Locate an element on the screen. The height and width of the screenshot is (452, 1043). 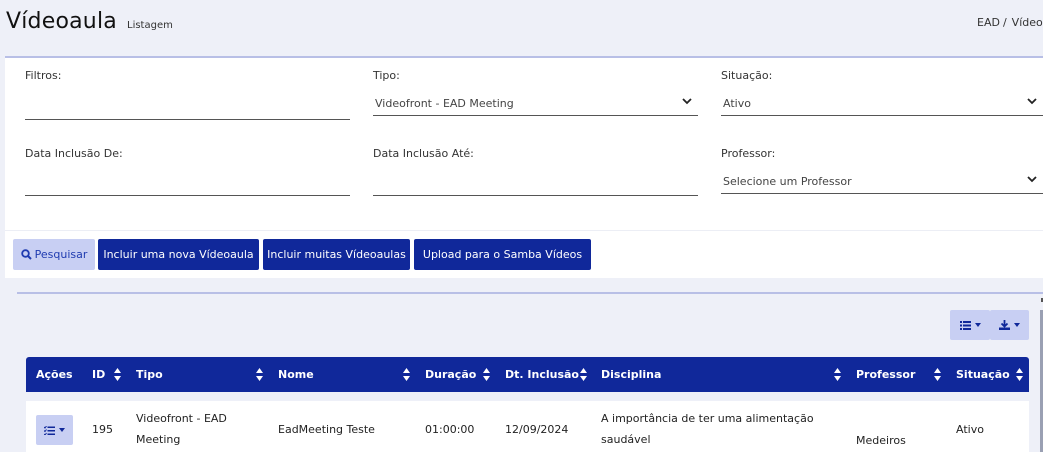
page-title: Vídeoaula is located at coordinates (61, 21).